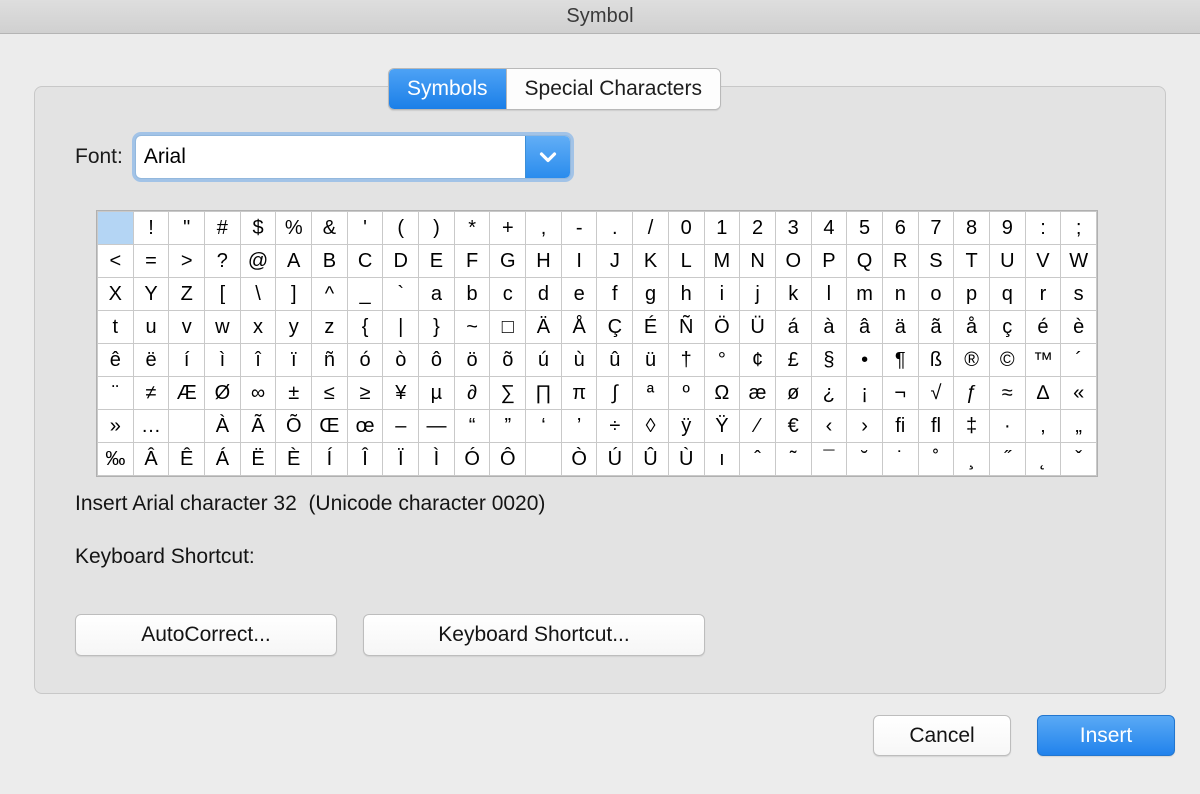  I want to click on character-cell: ö, so click(472, 360).